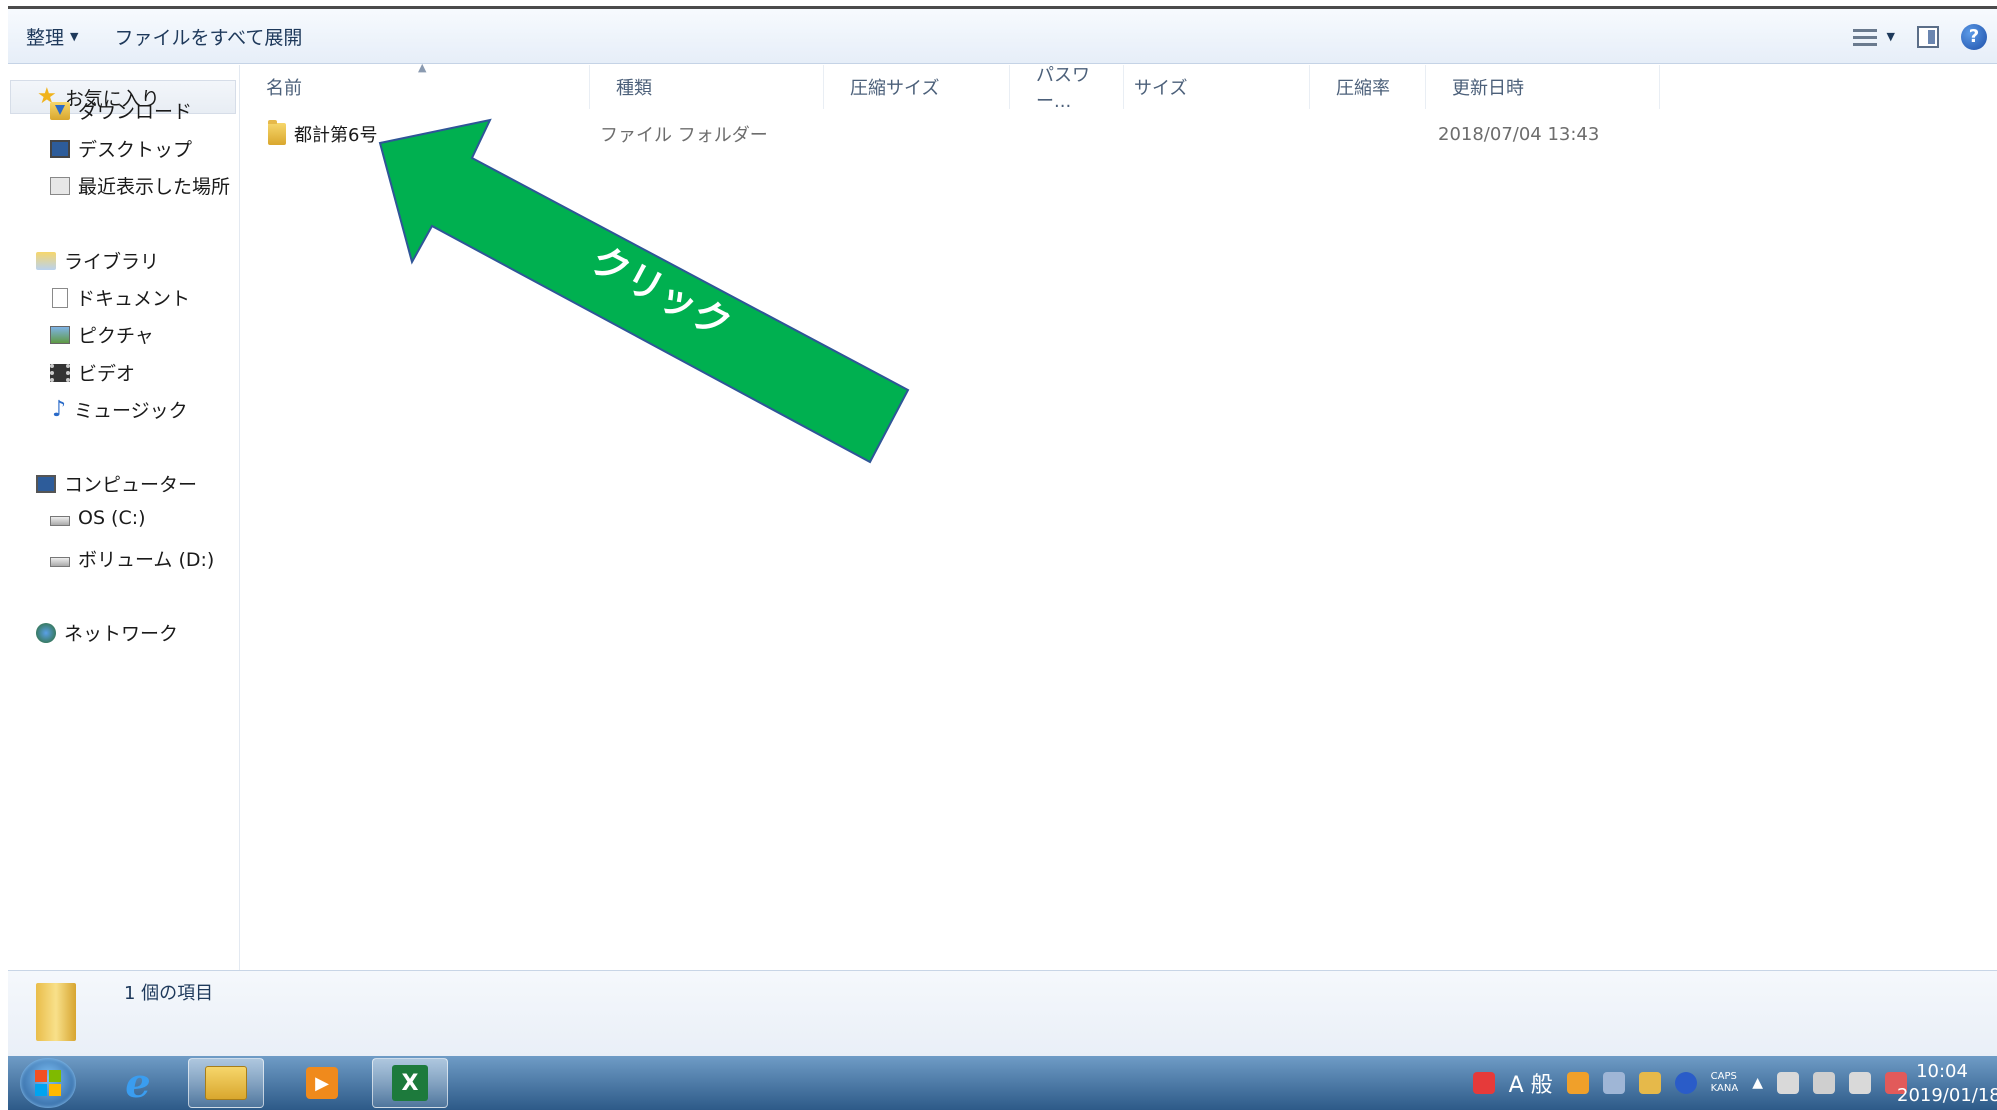  What do you see at coordinates (56, 1012) in the screenshot?
I see `zip-folder-icon` at bounding box center [56, 1012].